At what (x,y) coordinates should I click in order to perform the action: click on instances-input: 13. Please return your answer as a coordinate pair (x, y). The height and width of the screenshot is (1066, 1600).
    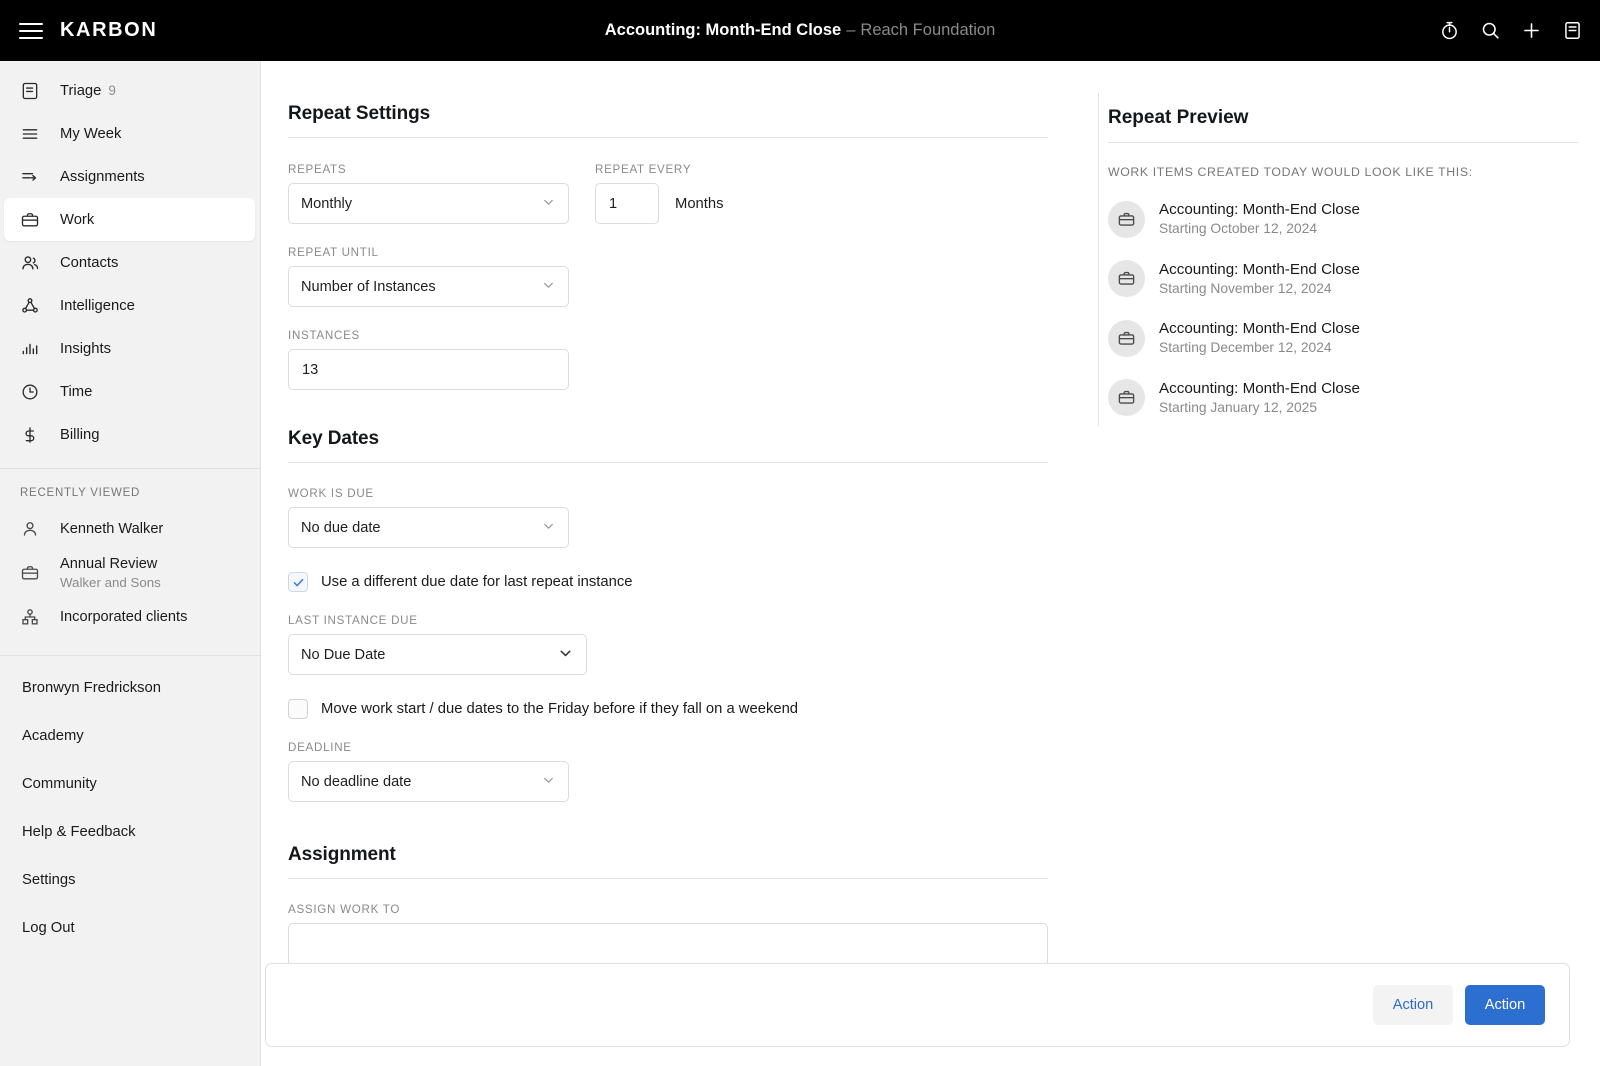
    Looking at the image, I should click on (428, 369).